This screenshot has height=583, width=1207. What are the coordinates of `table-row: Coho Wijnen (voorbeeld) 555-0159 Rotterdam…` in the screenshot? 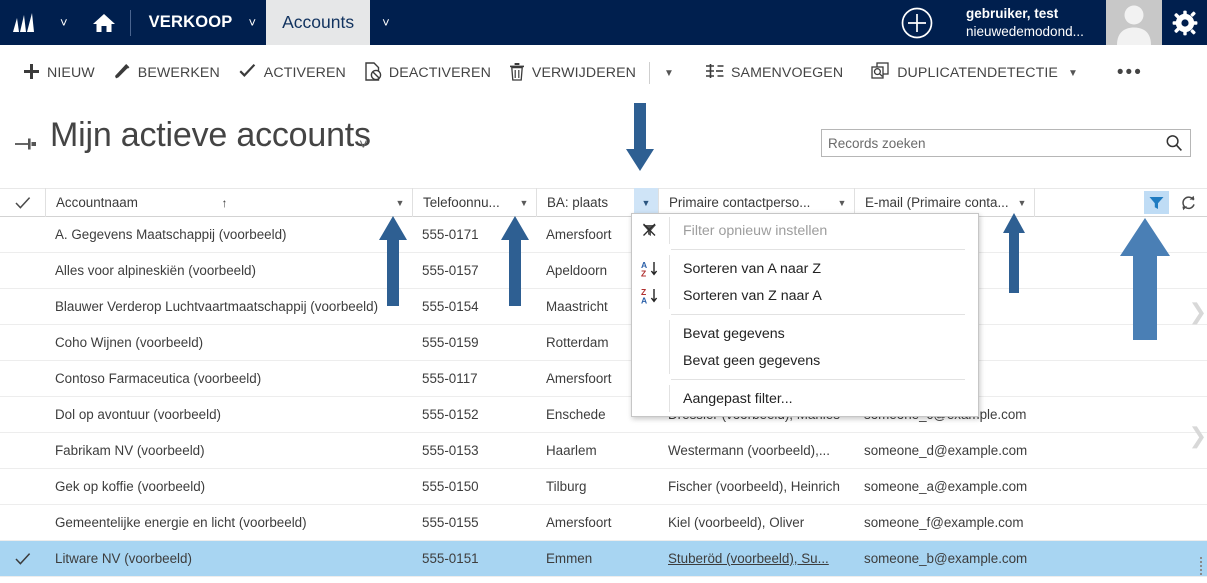 It's located at (603, 343).